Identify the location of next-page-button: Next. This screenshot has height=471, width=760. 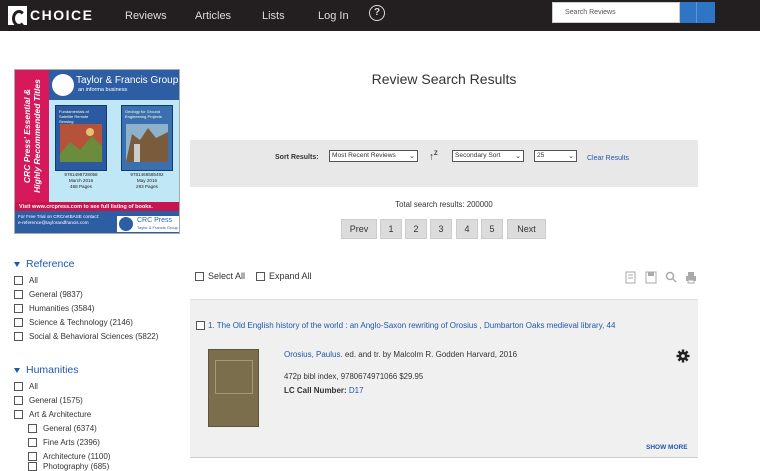
(526, 229).